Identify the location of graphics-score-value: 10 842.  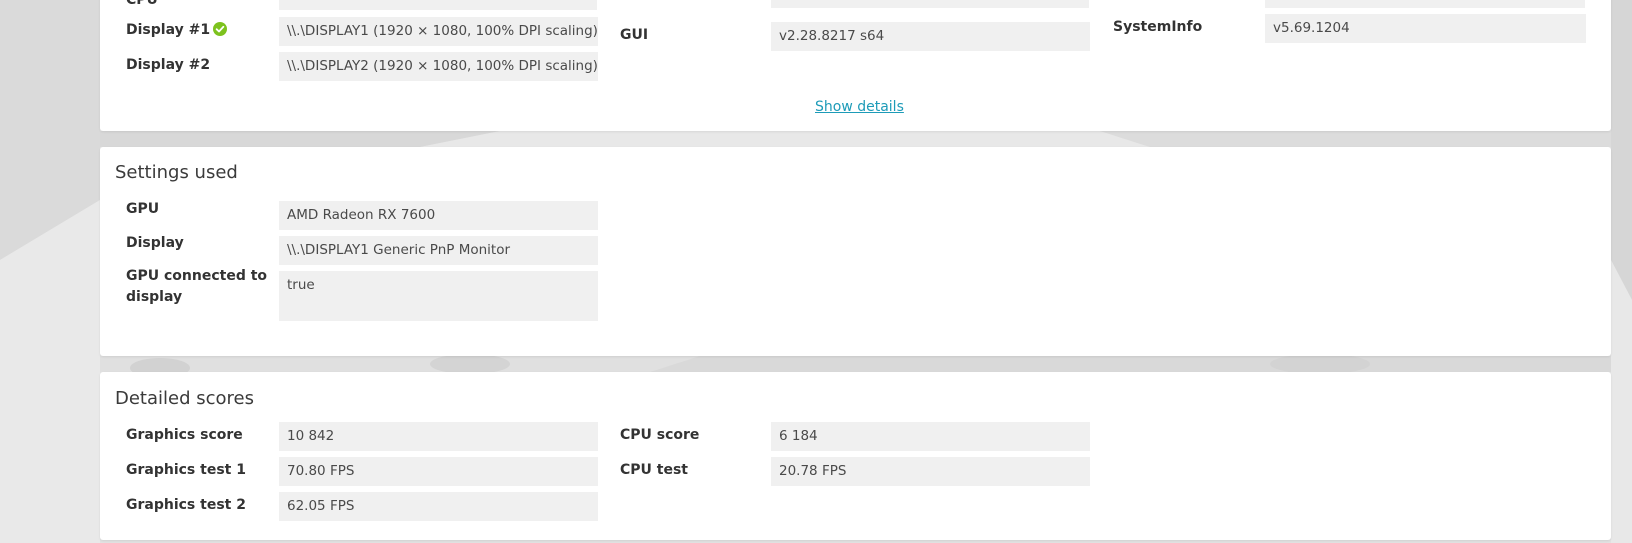
(438, 436).